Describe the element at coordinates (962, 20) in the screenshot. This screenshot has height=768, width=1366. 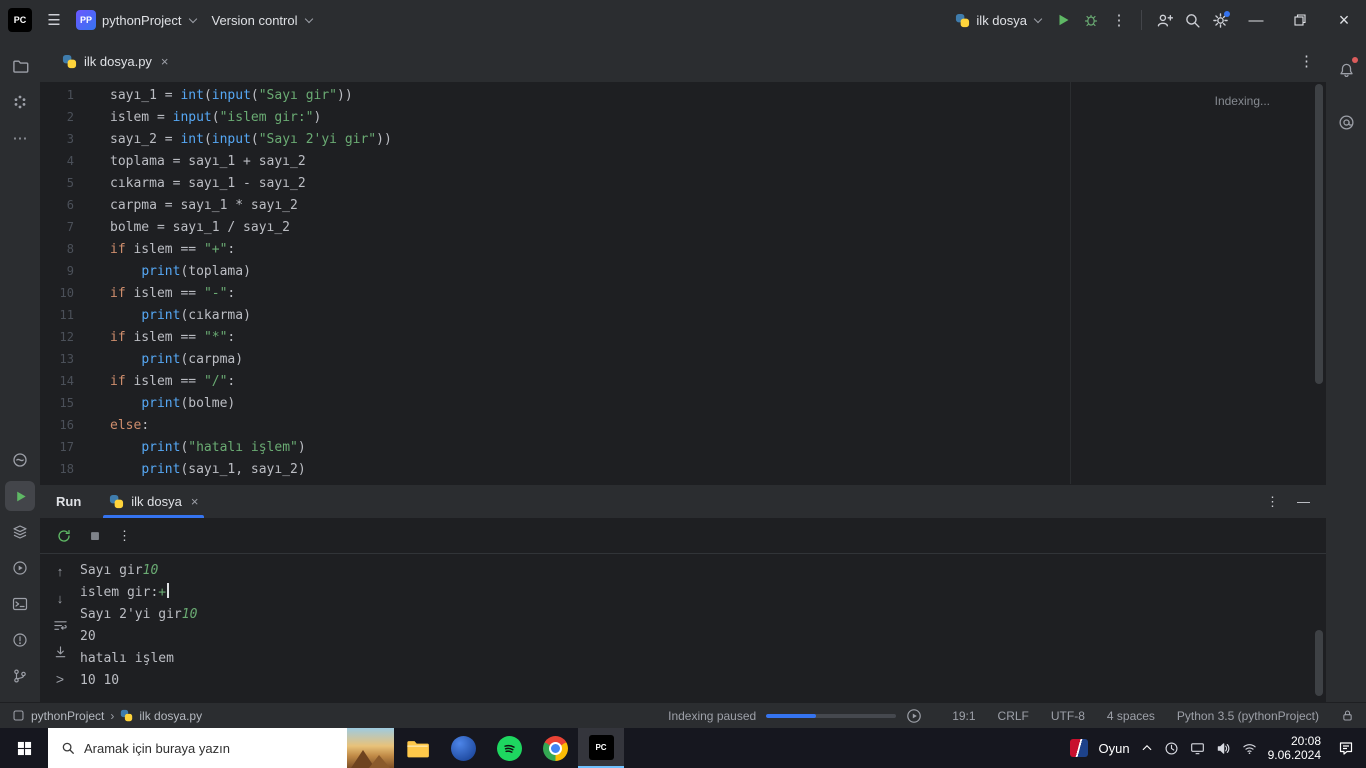
I see `python-icon` at that location.